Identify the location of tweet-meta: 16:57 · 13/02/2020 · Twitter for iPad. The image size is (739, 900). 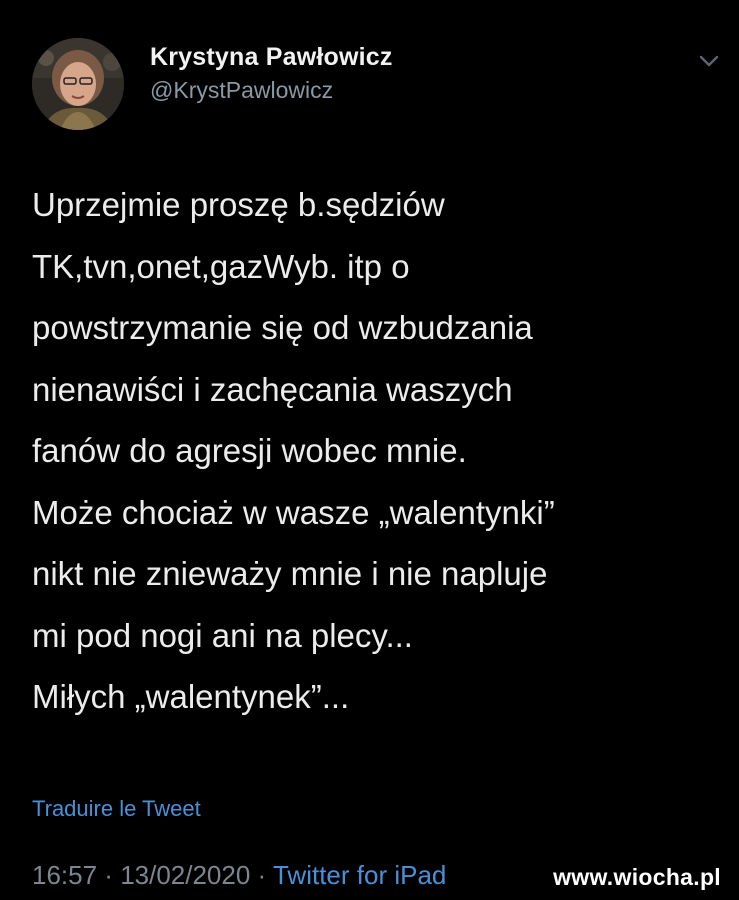
(239, 875).